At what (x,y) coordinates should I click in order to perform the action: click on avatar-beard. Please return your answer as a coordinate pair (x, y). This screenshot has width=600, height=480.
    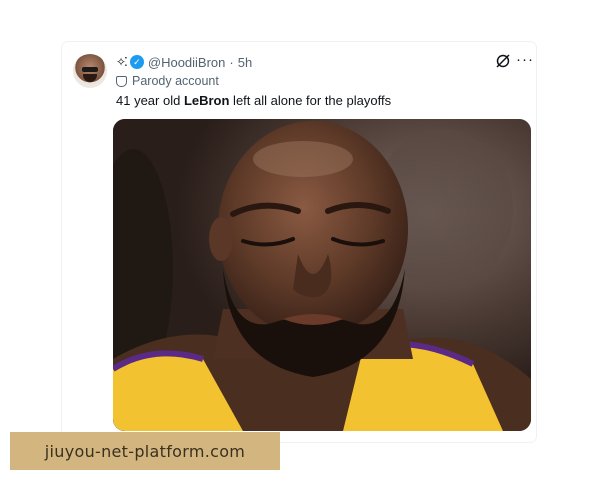
    Looking at the image, I should click on (90, 78).